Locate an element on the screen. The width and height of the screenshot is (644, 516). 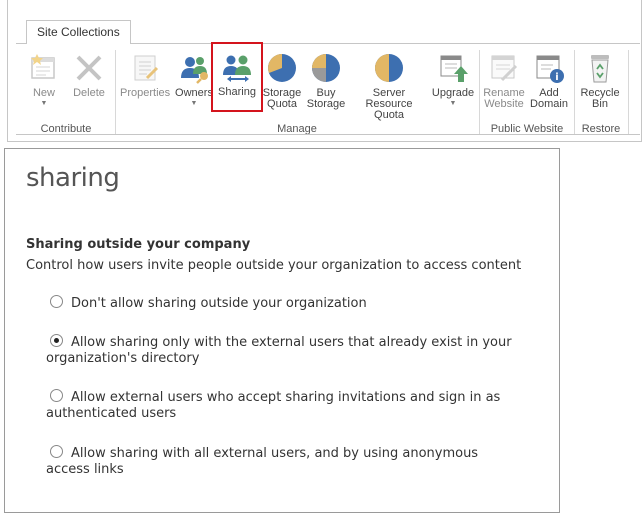
recycle-bin-button: Recycle Bin is located at coordinates (600, 81).